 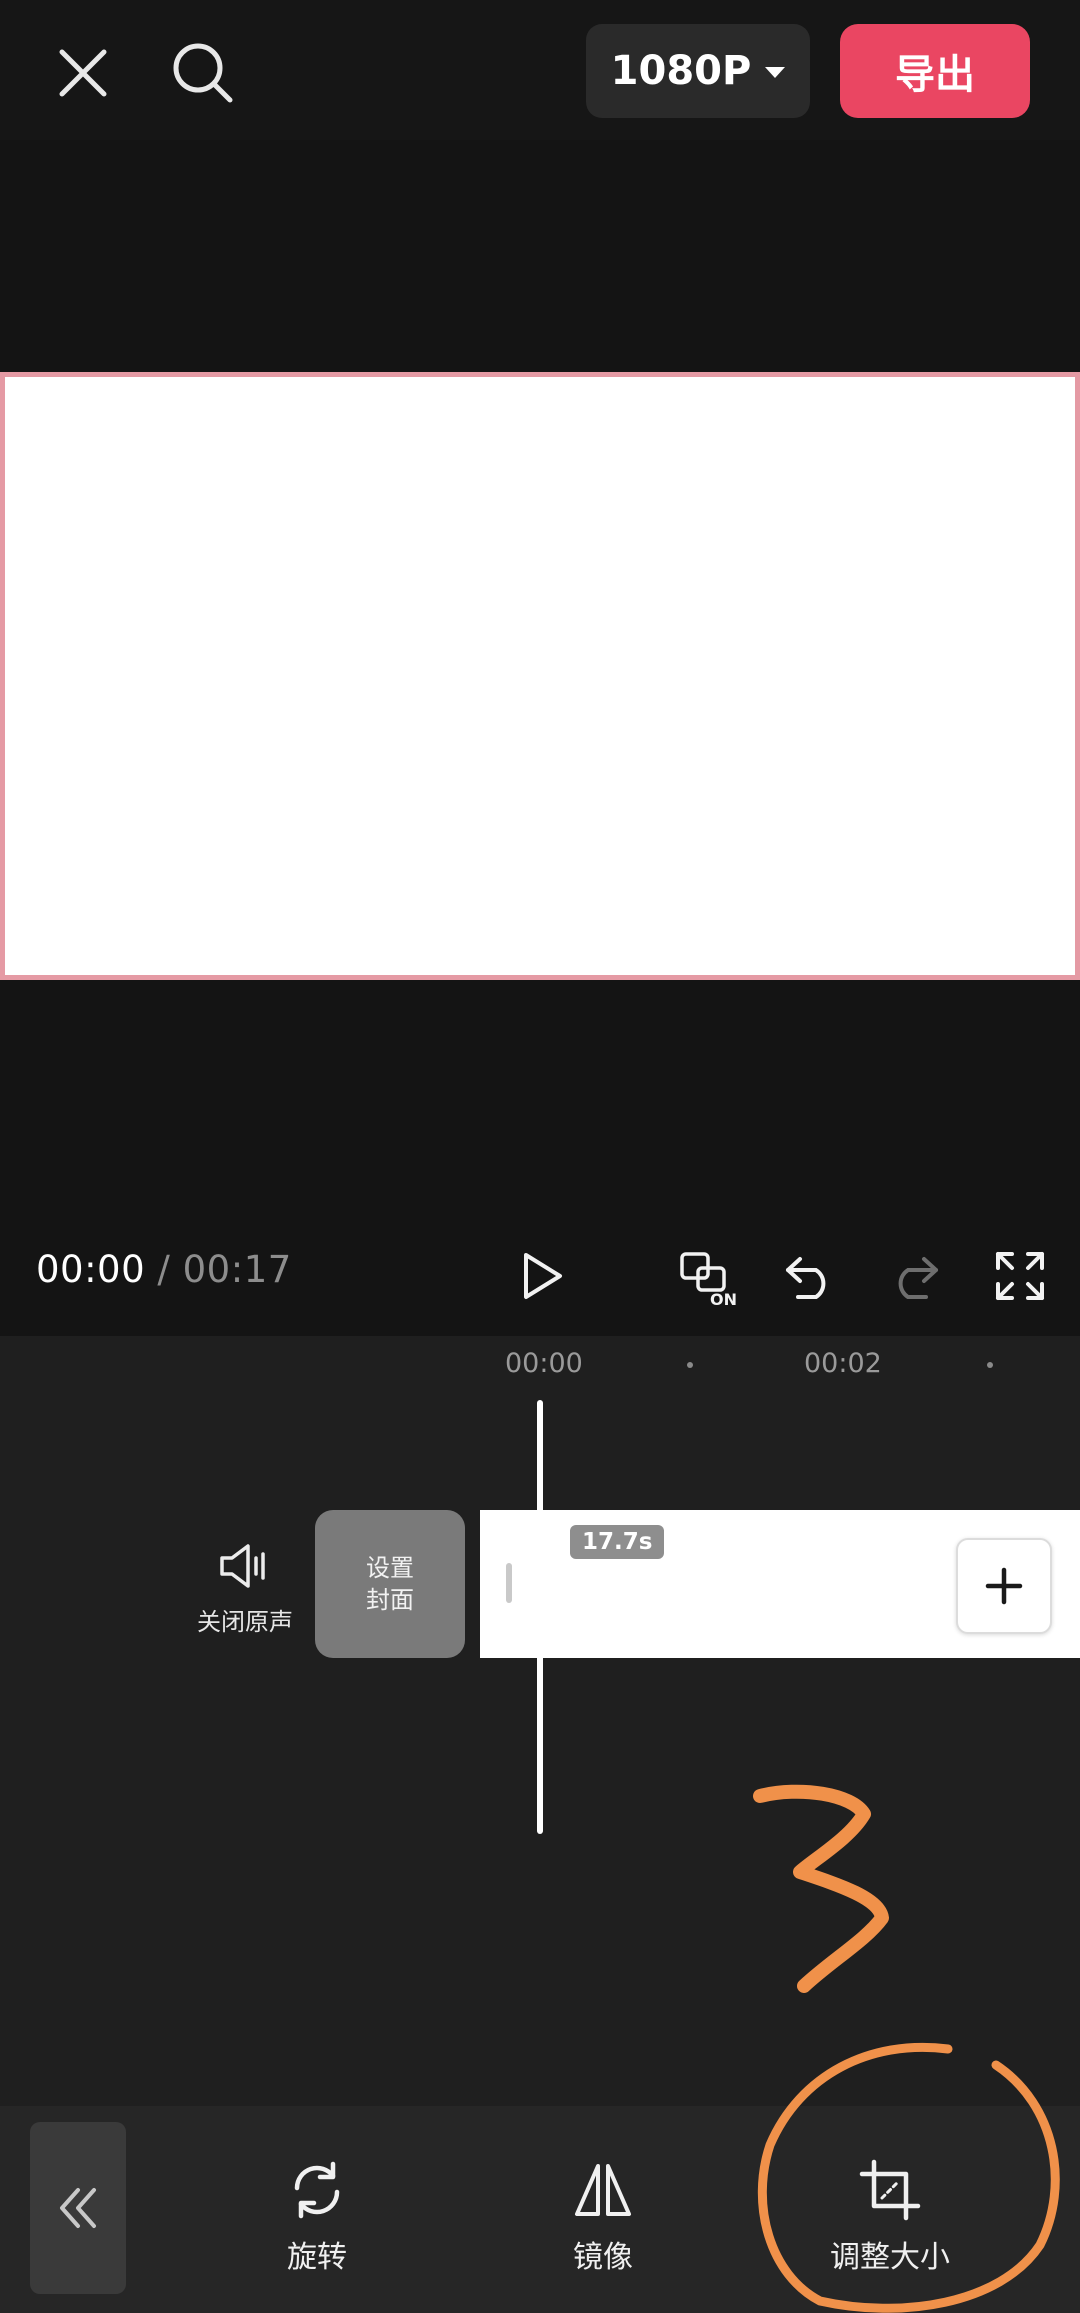 I want to click on cover-label-line2: 封面, so click(x=390, y=1600).